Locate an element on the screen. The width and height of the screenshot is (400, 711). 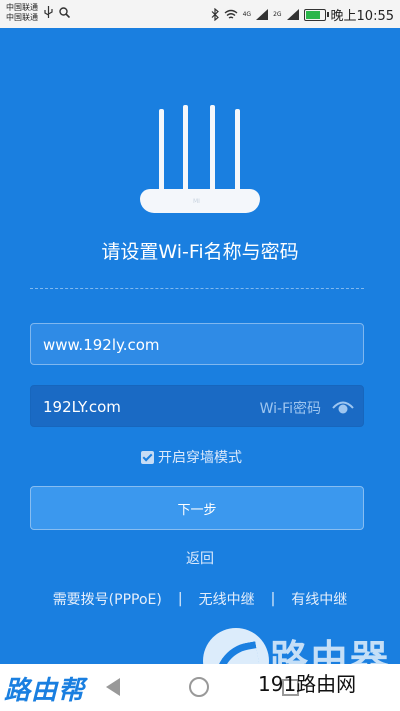
connection-mode-links: 需要拨号(PPPoE) | 无线中继 | 有线中继 is located at coordinates (200, 599).